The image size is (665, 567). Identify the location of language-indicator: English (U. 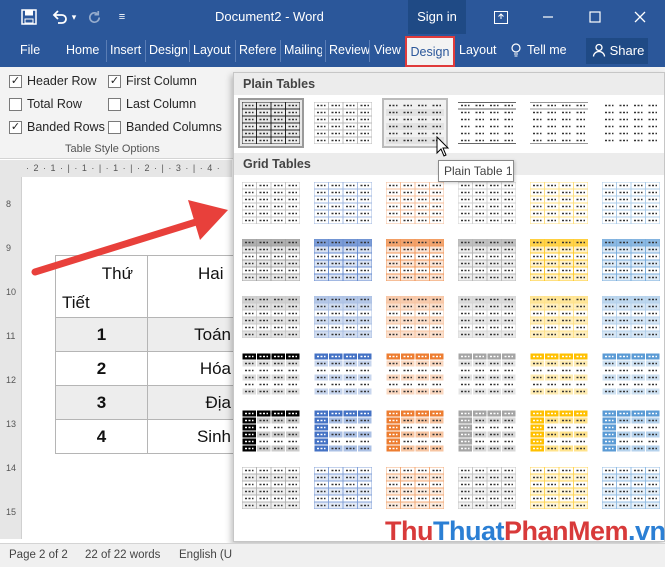
(205, 555).